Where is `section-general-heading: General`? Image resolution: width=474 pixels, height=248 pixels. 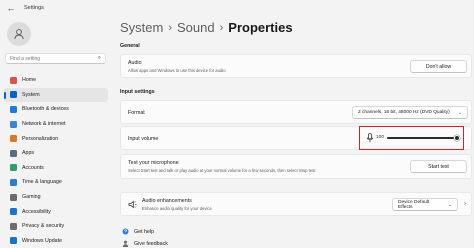 section-general-heading: General is located at coordinates (130, 46).